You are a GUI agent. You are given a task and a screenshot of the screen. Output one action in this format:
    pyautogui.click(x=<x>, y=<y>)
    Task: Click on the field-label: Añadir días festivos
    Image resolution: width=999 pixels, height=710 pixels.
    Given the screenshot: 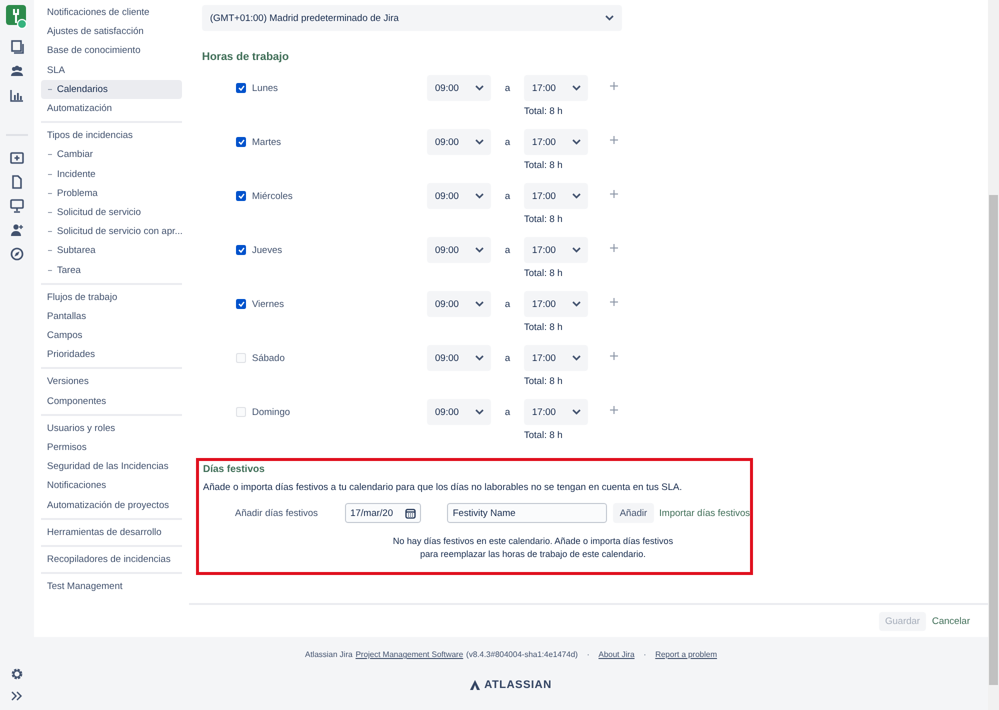 What is the action you would take?
    pyautogui.click(x=277, y=513)
    